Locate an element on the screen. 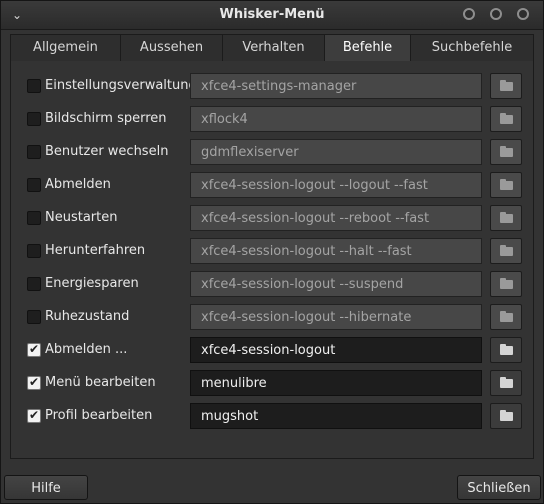  command-input: xfce4-session-logout --logout --fast is located at coordinates (336, 185).